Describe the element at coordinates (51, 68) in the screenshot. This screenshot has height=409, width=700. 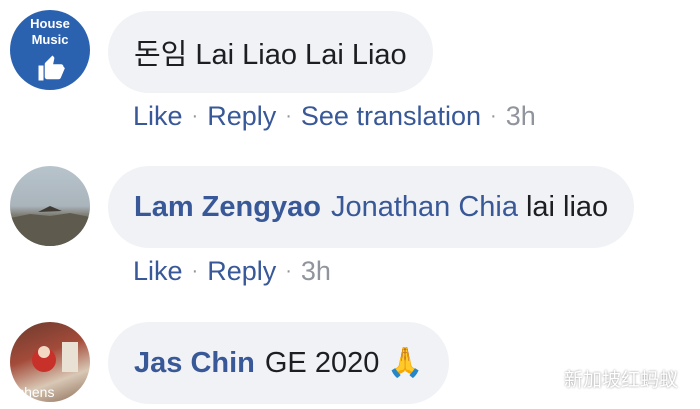
I see `thumbs-up-icon` at that location.